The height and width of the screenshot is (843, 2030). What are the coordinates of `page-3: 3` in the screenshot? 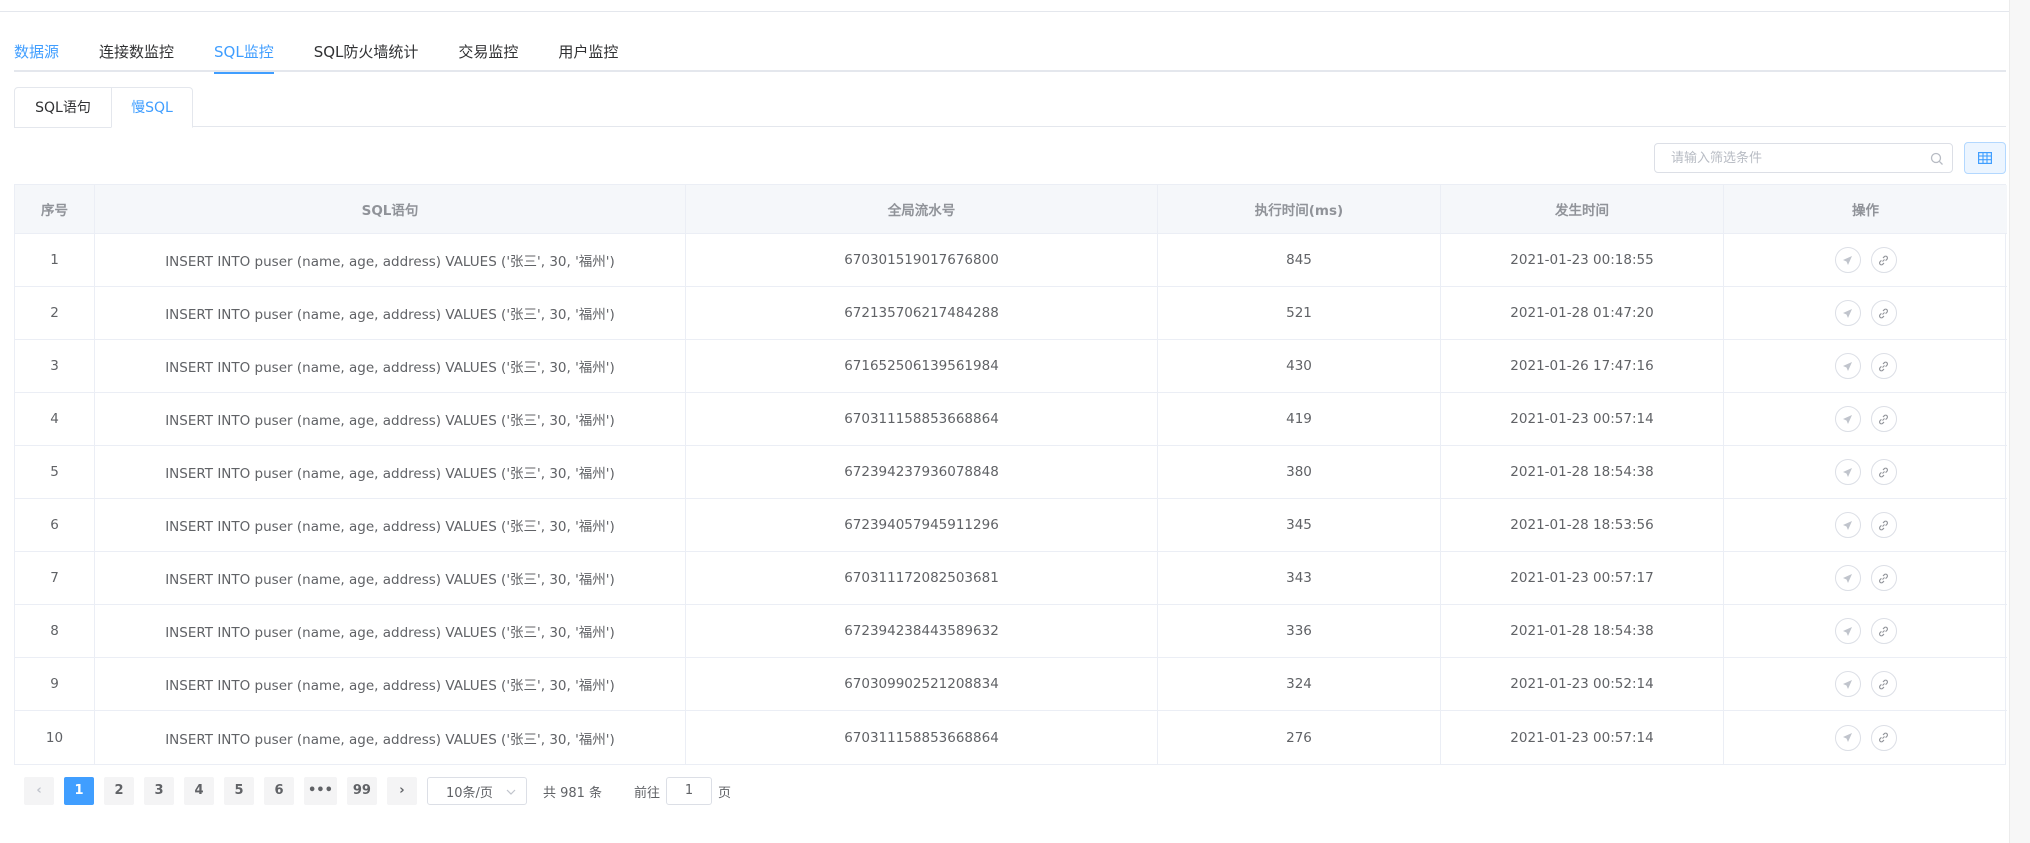 It's located at (159, 791).